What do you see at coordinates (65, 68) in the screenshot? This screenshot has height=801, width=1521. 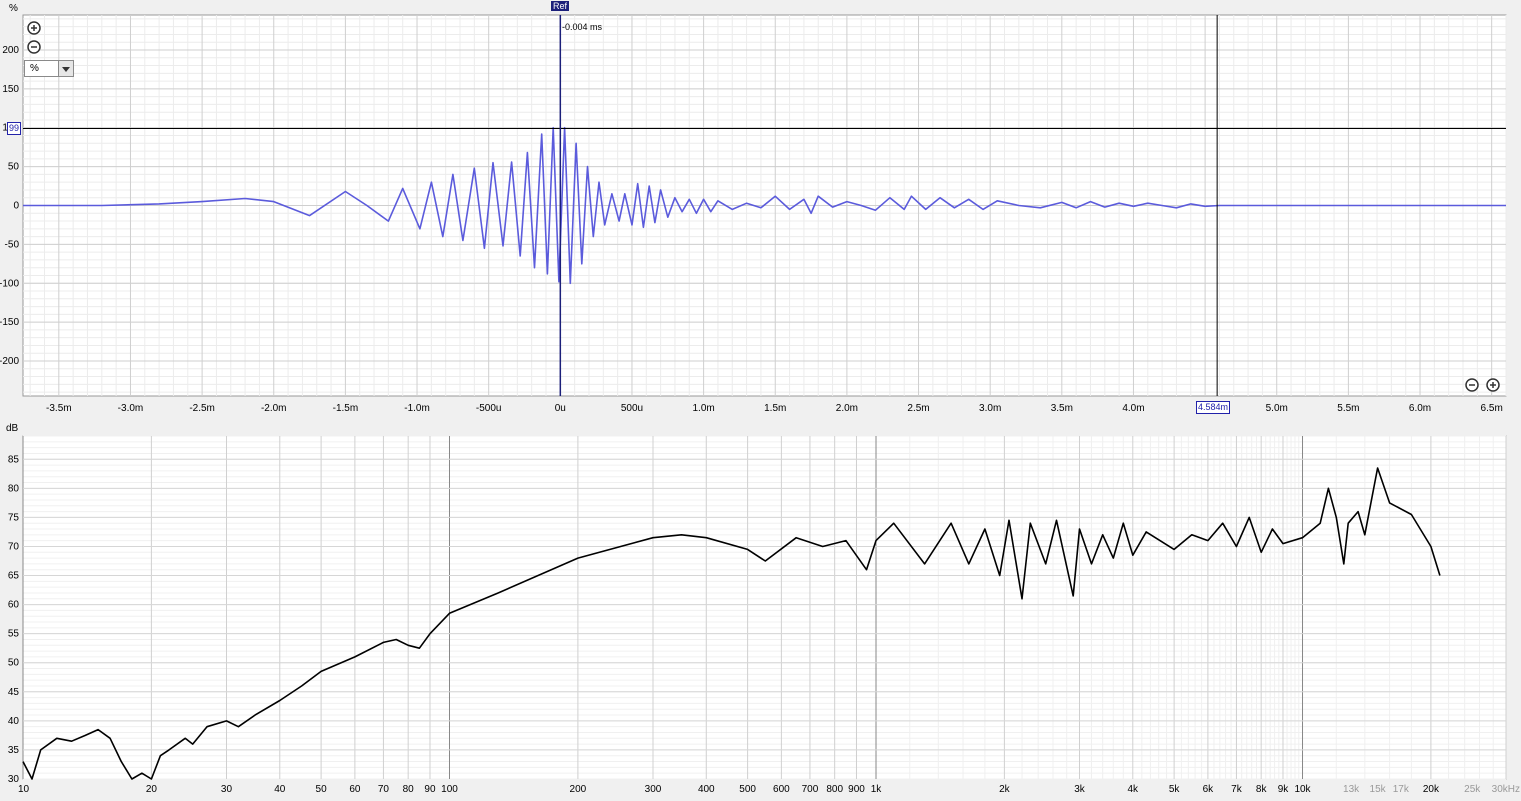 I see `chevron-down-icon` at bounding box center [65, 68].